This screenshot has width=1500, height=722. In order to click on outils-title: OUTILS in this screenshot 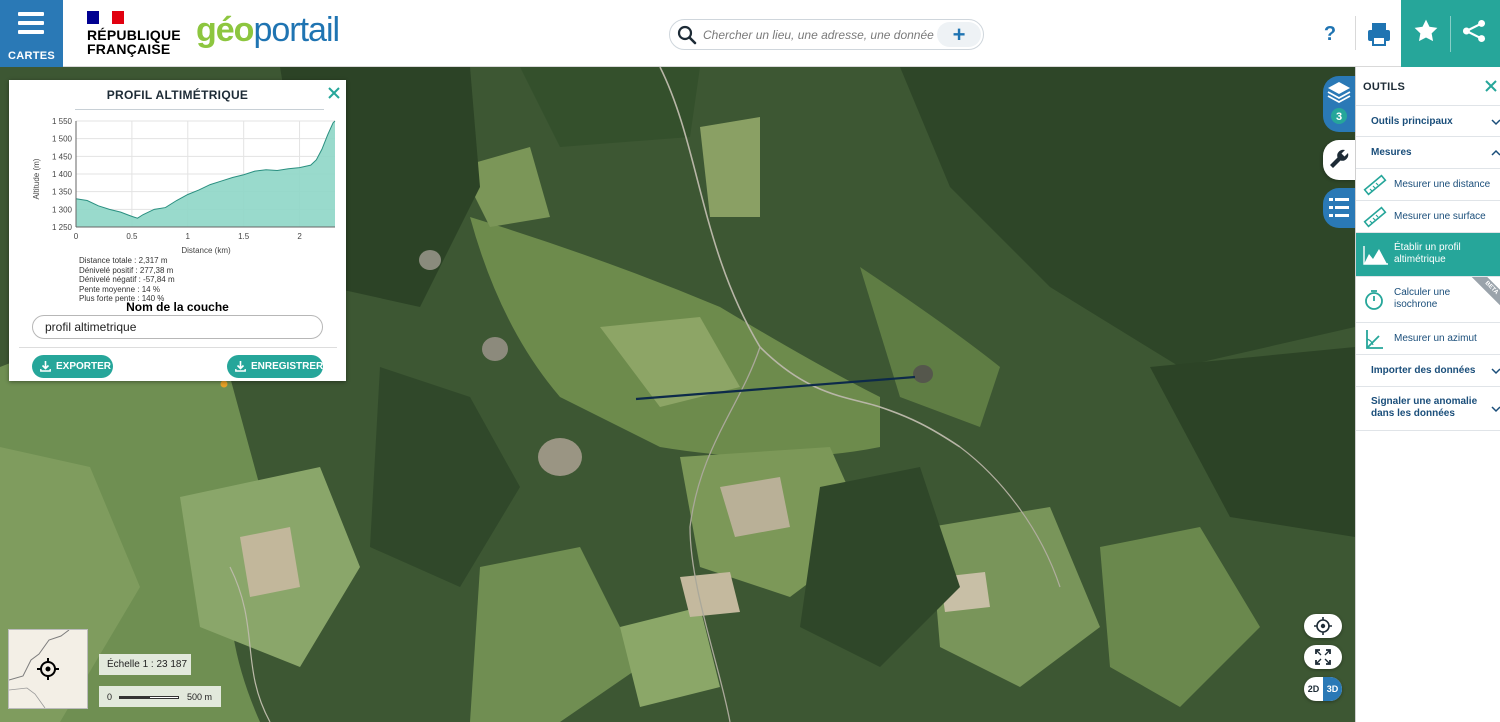, I will do `click(1384, 87)`.